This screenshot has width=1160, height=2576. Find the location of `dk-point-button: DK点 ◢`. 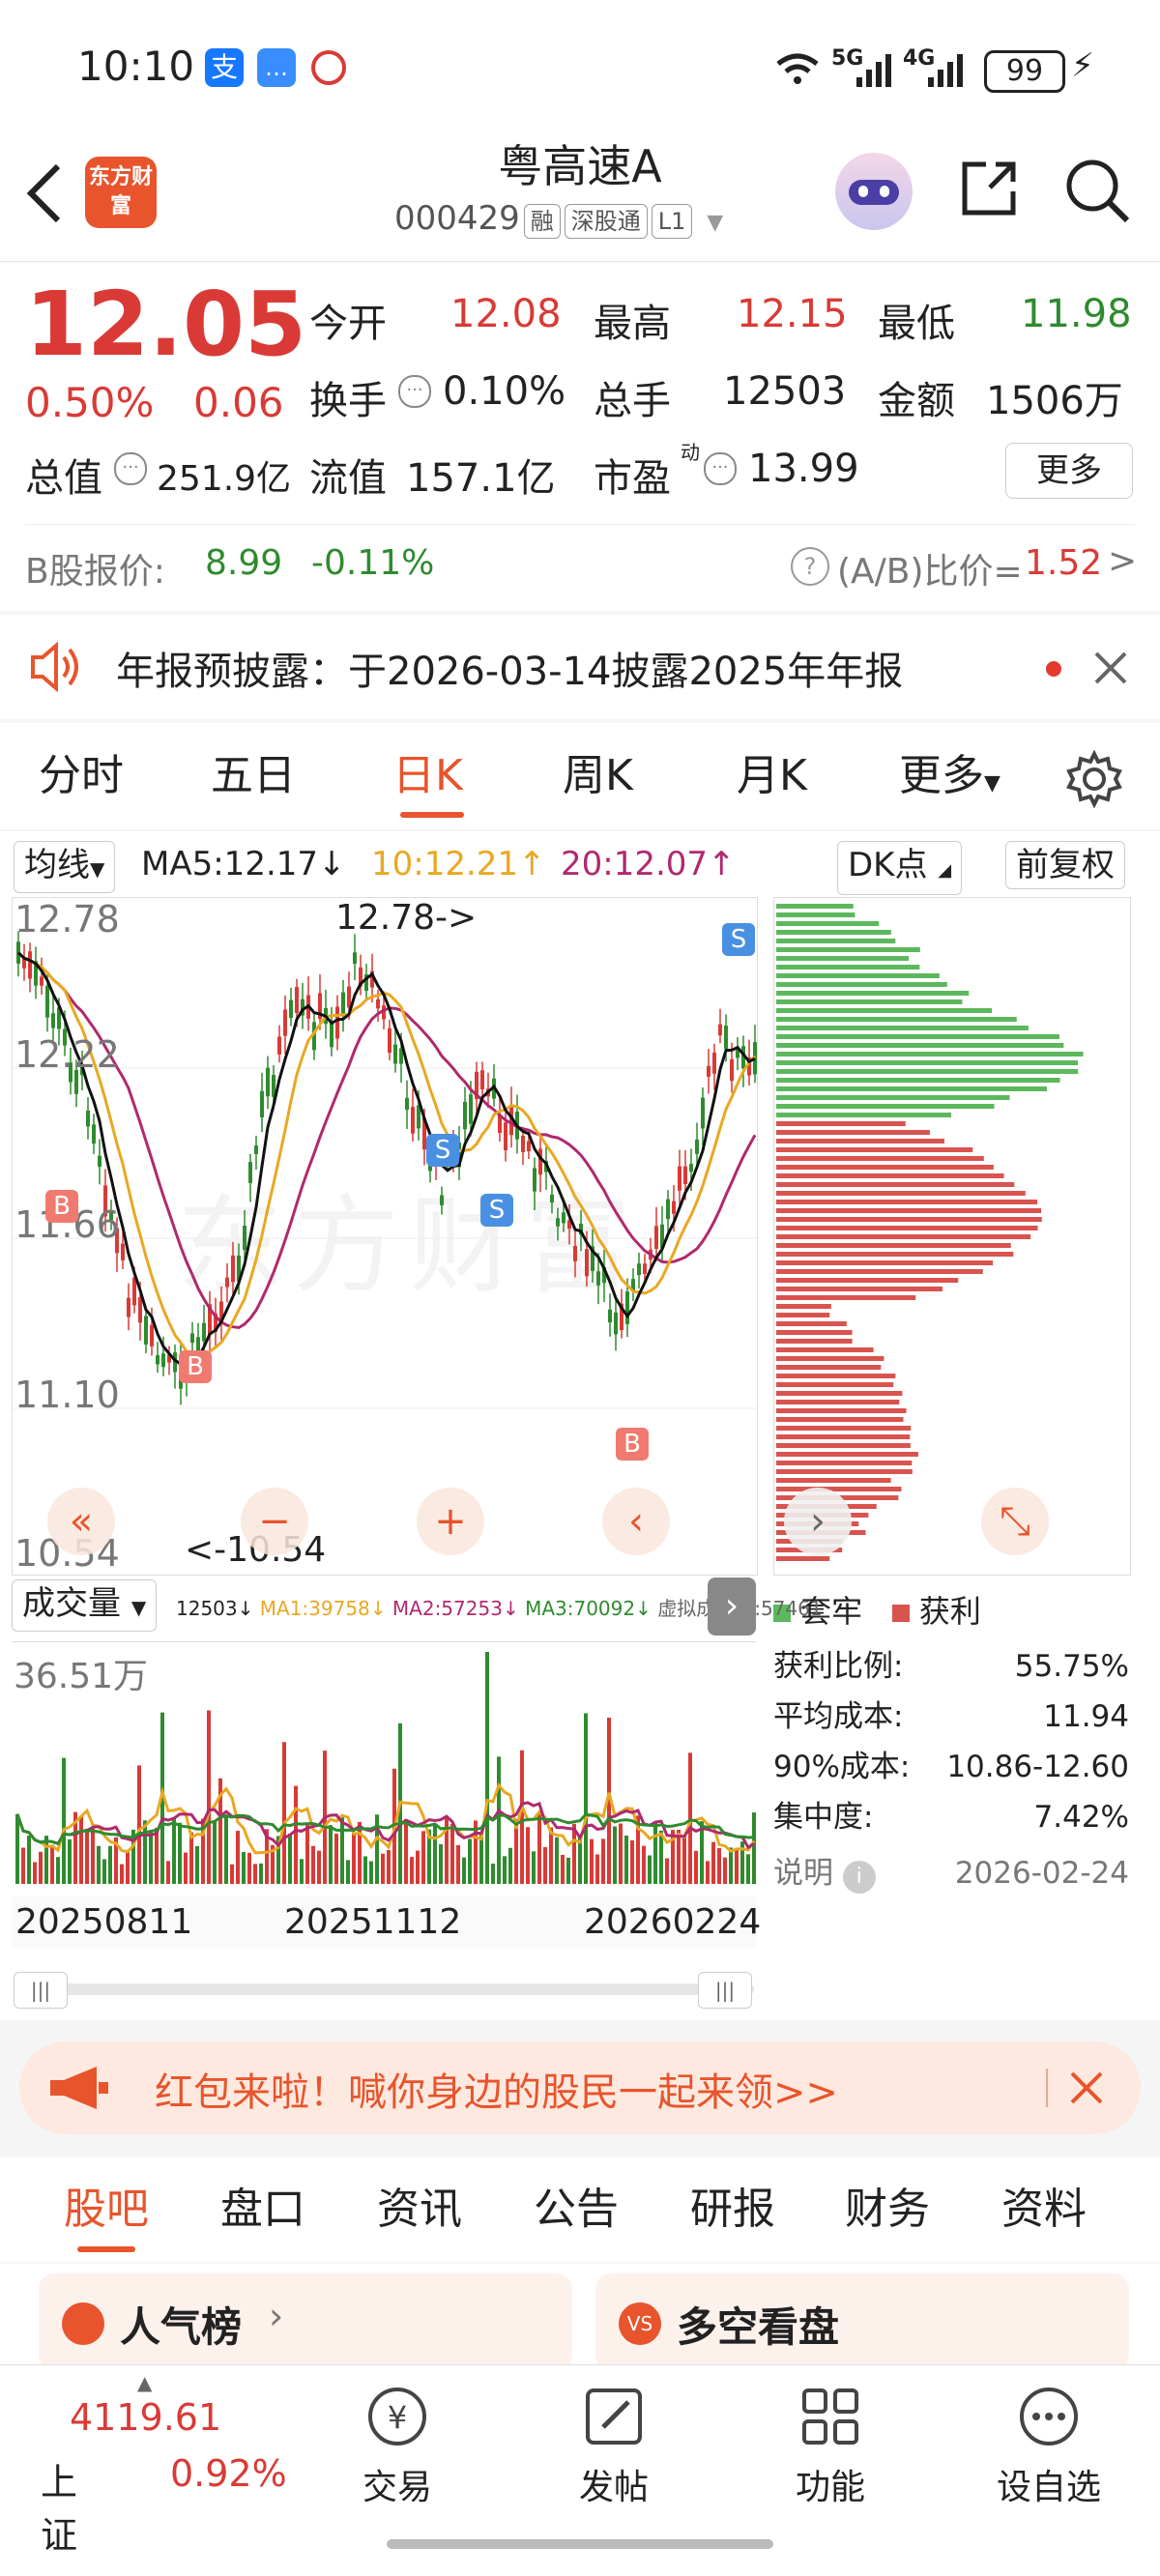

dk-point-button: DK点 ◢ is located at coordinates (900, 868).